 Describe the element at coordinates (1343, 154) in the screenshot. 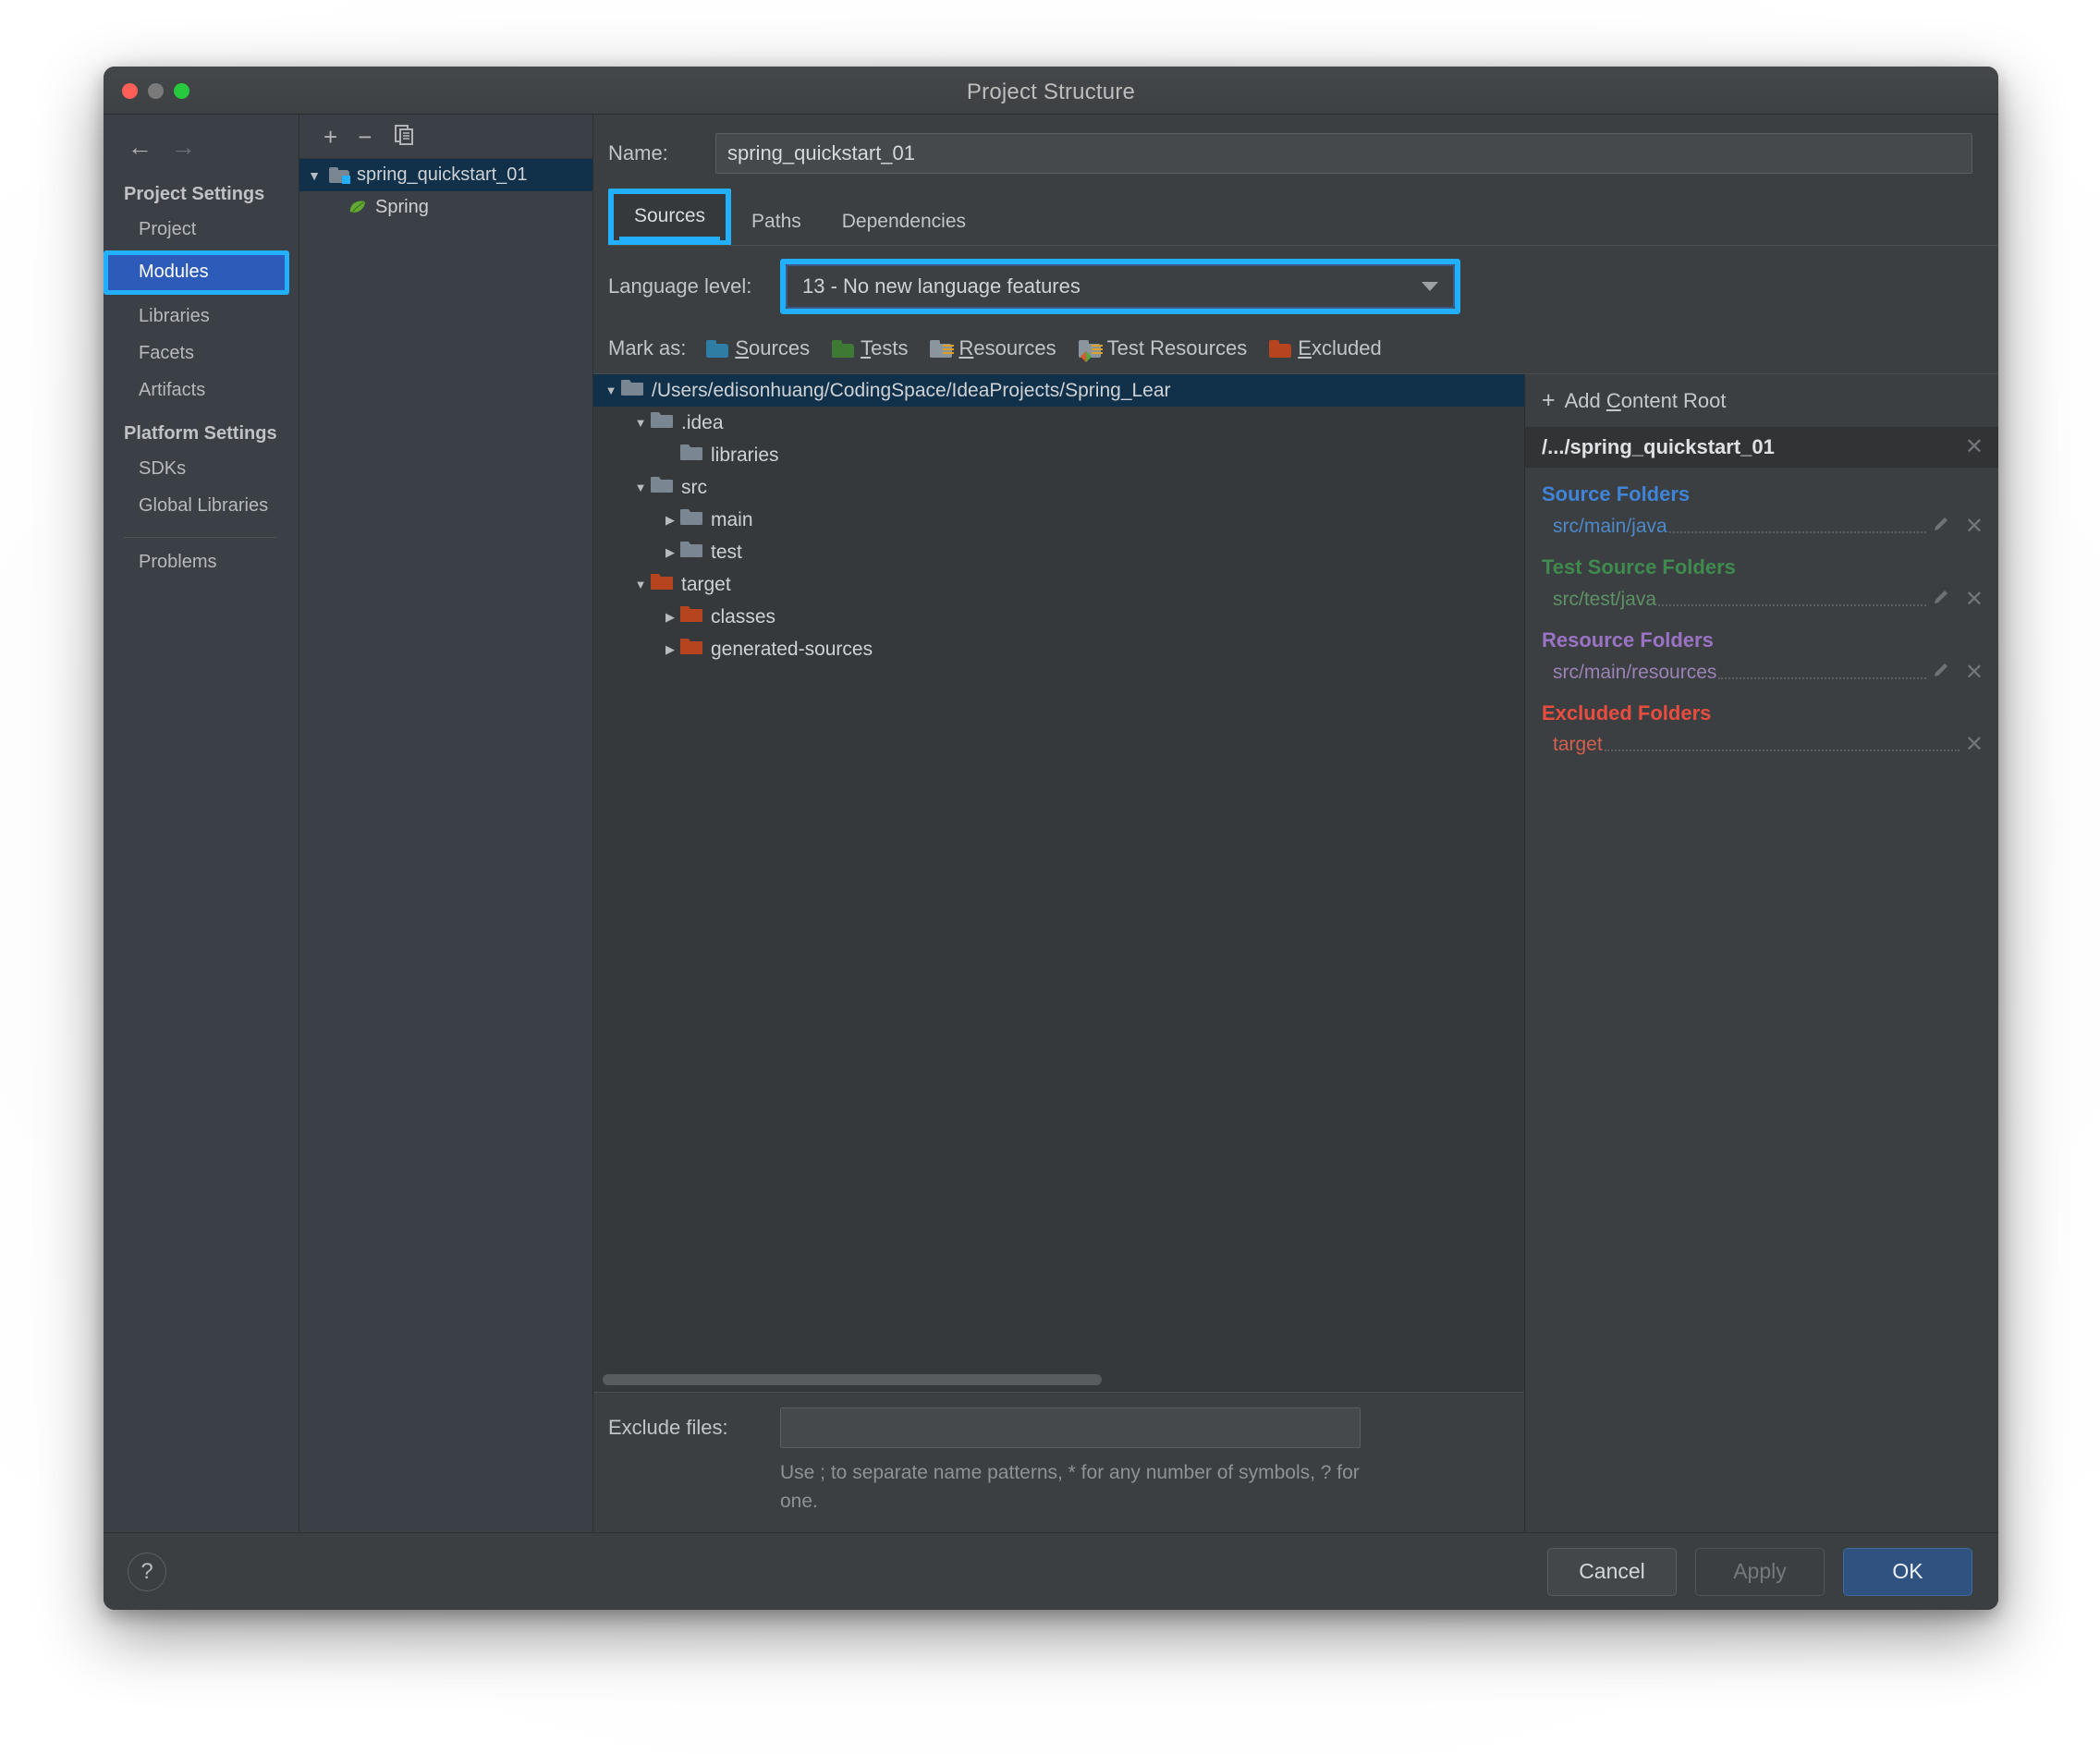

I see `module-name-input` at that location.